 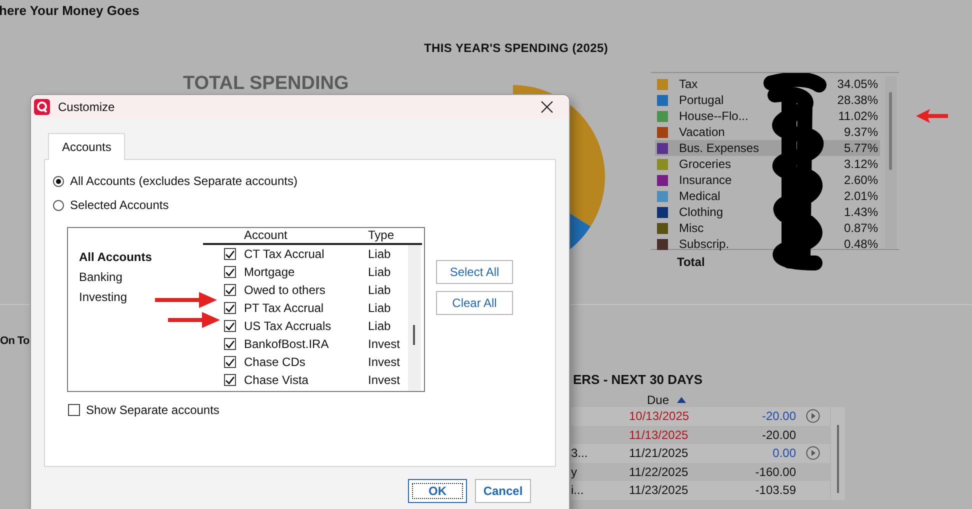 I want to click on checkbox-label: Show Separate accounts, so click(x=153, y=410).